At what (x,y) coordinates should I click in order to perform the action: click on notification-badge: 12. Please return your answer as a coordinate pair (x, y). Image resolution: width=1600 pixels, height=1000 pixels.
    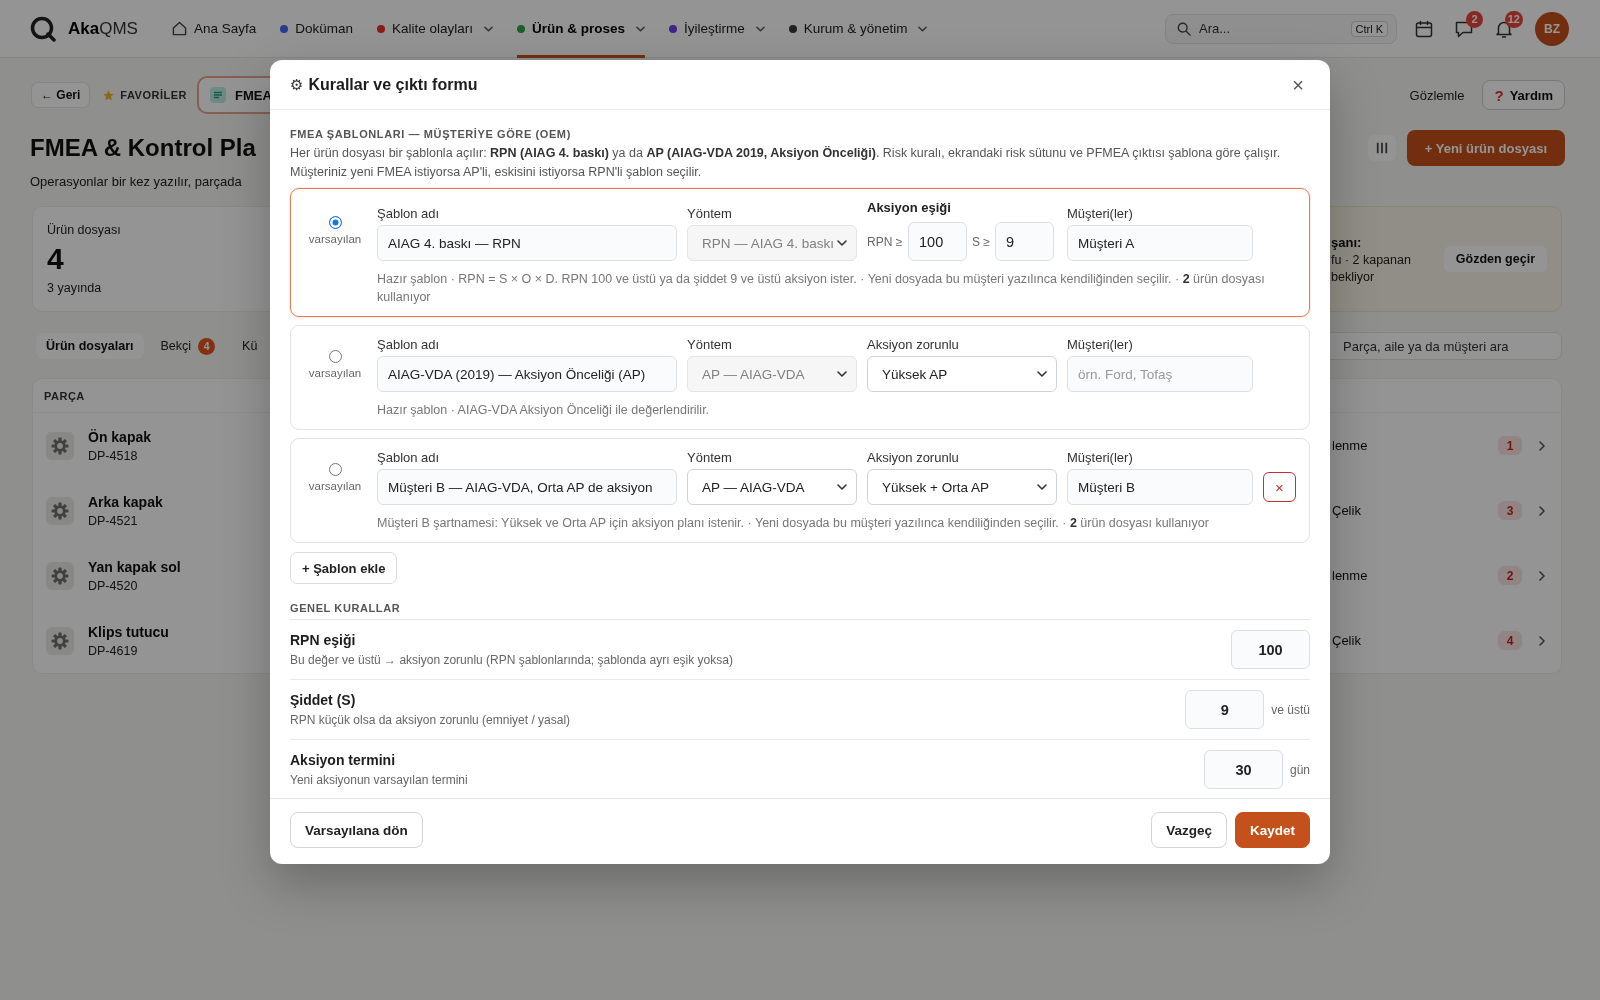
    Looking at the image, I should click on (1513, 19).